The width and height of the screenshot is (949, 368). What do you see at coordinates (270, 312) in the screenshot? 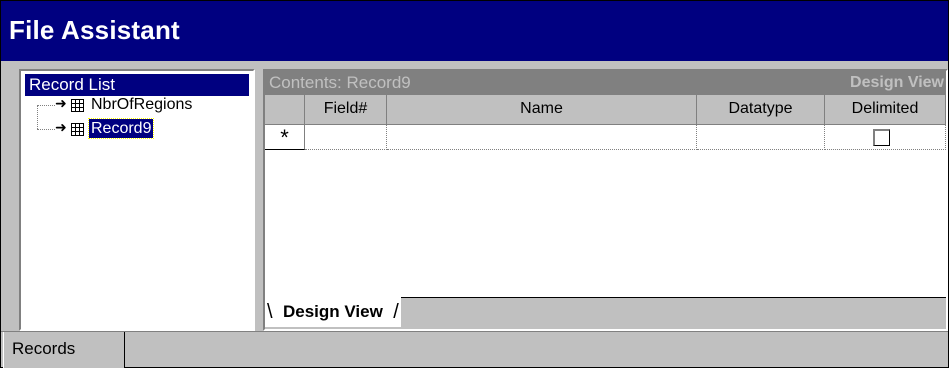
I see `tab-edge: \` at bounding box center [270, 312].